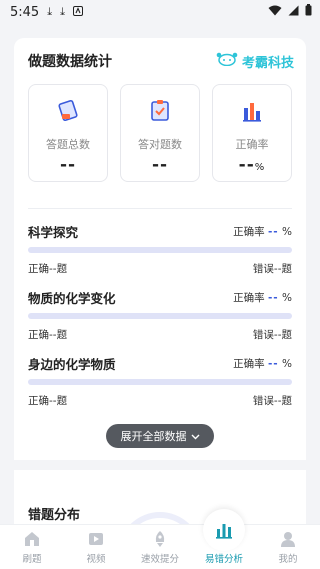  What do you see at coordinates (25, 12) in the screenshot?
I see `status-time: 5:45` at bounding box center [25, 12].